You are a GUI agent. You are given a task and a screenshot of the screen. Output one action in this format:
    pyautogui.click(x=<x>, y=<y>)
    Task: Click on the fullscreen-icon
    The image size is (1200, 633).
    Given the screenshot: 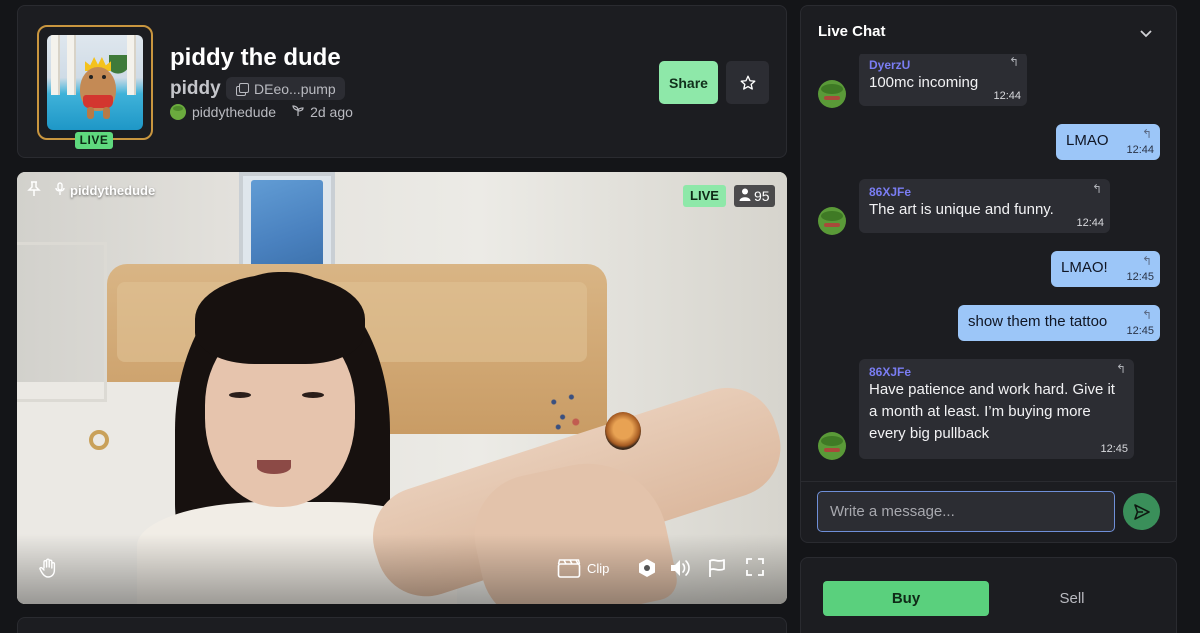 What is the action you would take?
    pyautogui.click(x=755, y=567)
    